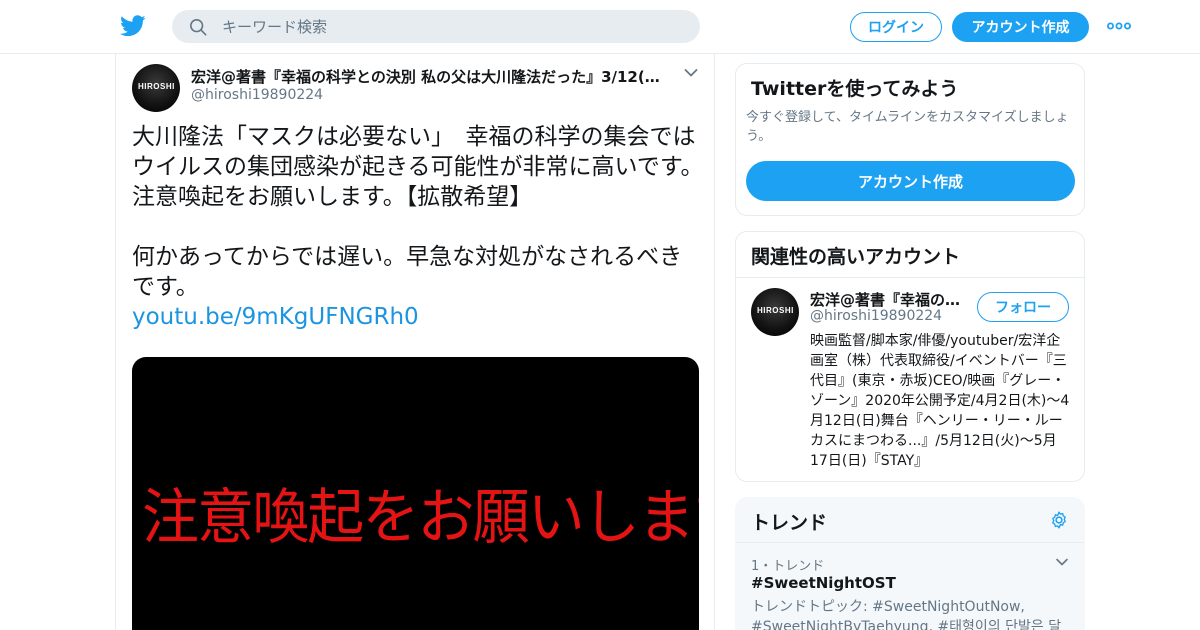 Image resolution: width=1200 pixels, height=630 pixels. Describe the element at coordinates (907, 127) in the screenshot. I see `card-description: 今すぐ登録して、タイムラインをカスタマイズしましょう。` at that location.